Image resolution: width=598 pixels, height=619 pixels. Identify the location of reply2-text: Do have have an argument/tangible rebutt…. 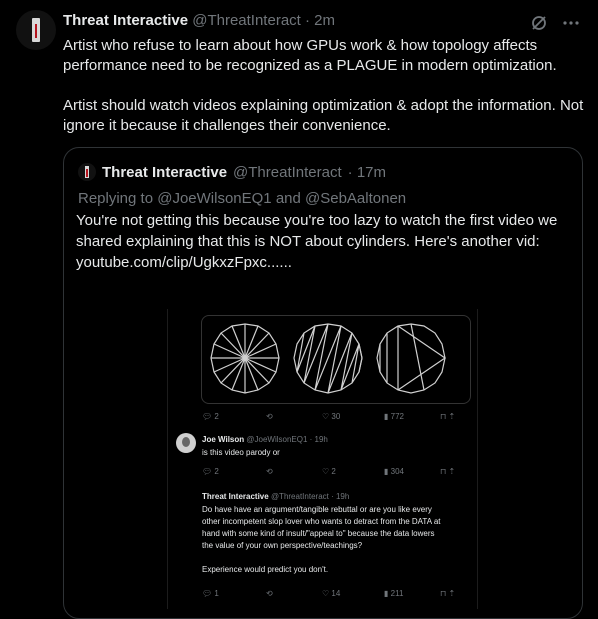
(321, 539).